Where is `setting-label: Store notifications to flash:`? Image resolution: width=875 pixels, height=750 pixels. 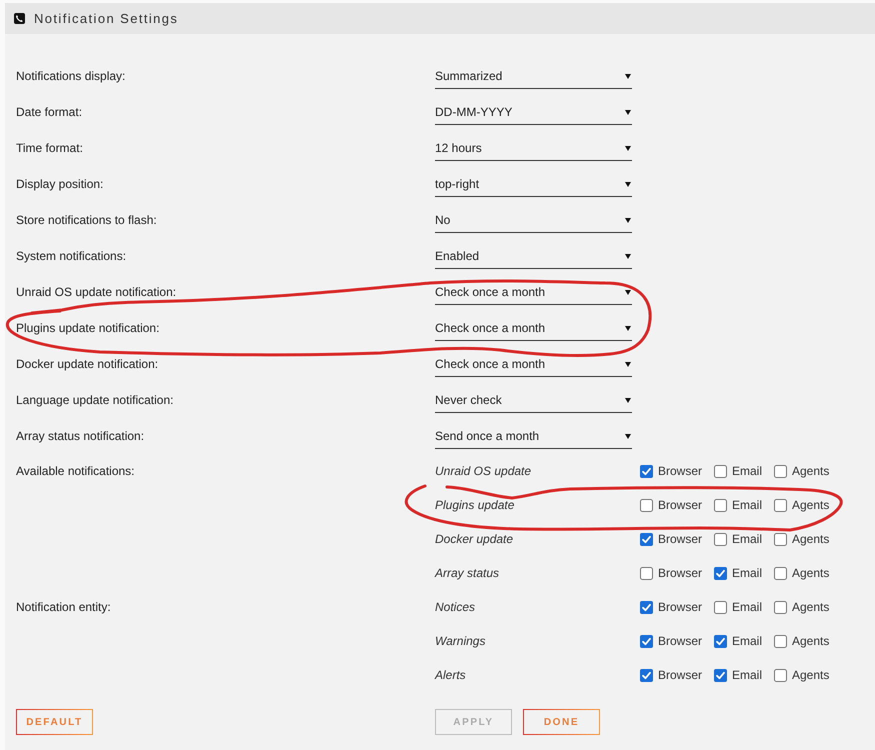
setting-label: Store notifications to flash: is located at coordinates (87, 220).